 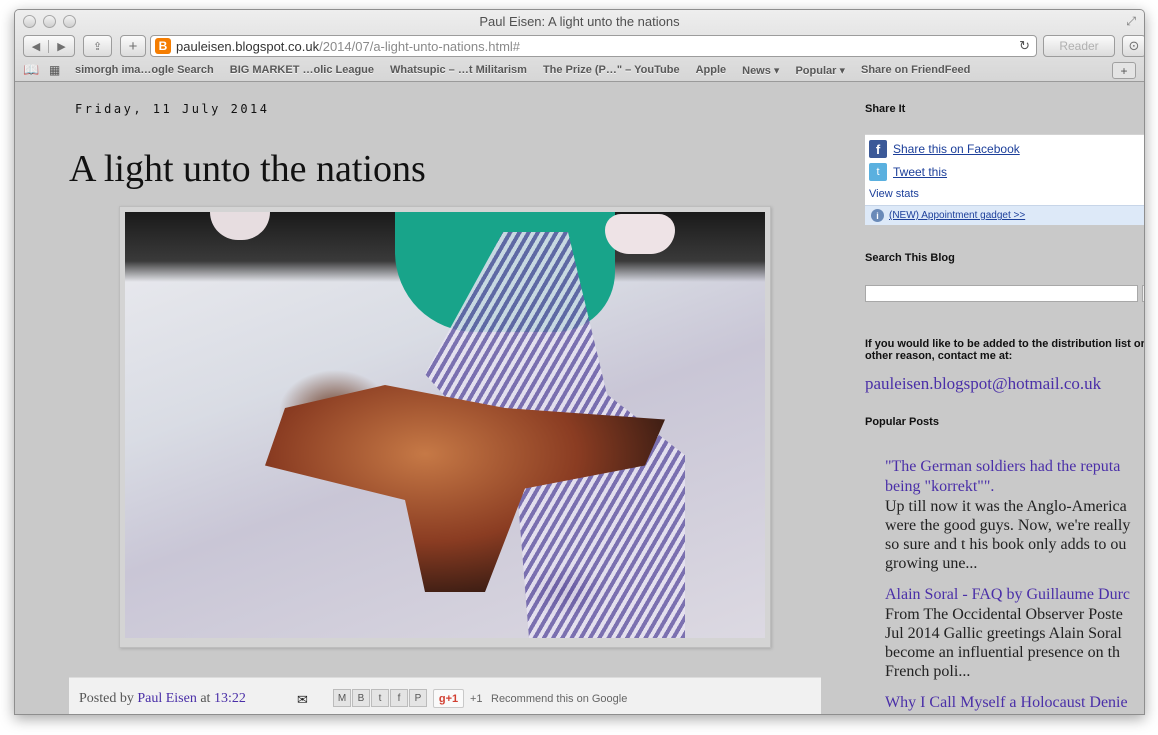 What do you see at coordinates (167, 698) in the screenshot?
I see `author-link: Paul Eisen` at bounding box center [167, 698].